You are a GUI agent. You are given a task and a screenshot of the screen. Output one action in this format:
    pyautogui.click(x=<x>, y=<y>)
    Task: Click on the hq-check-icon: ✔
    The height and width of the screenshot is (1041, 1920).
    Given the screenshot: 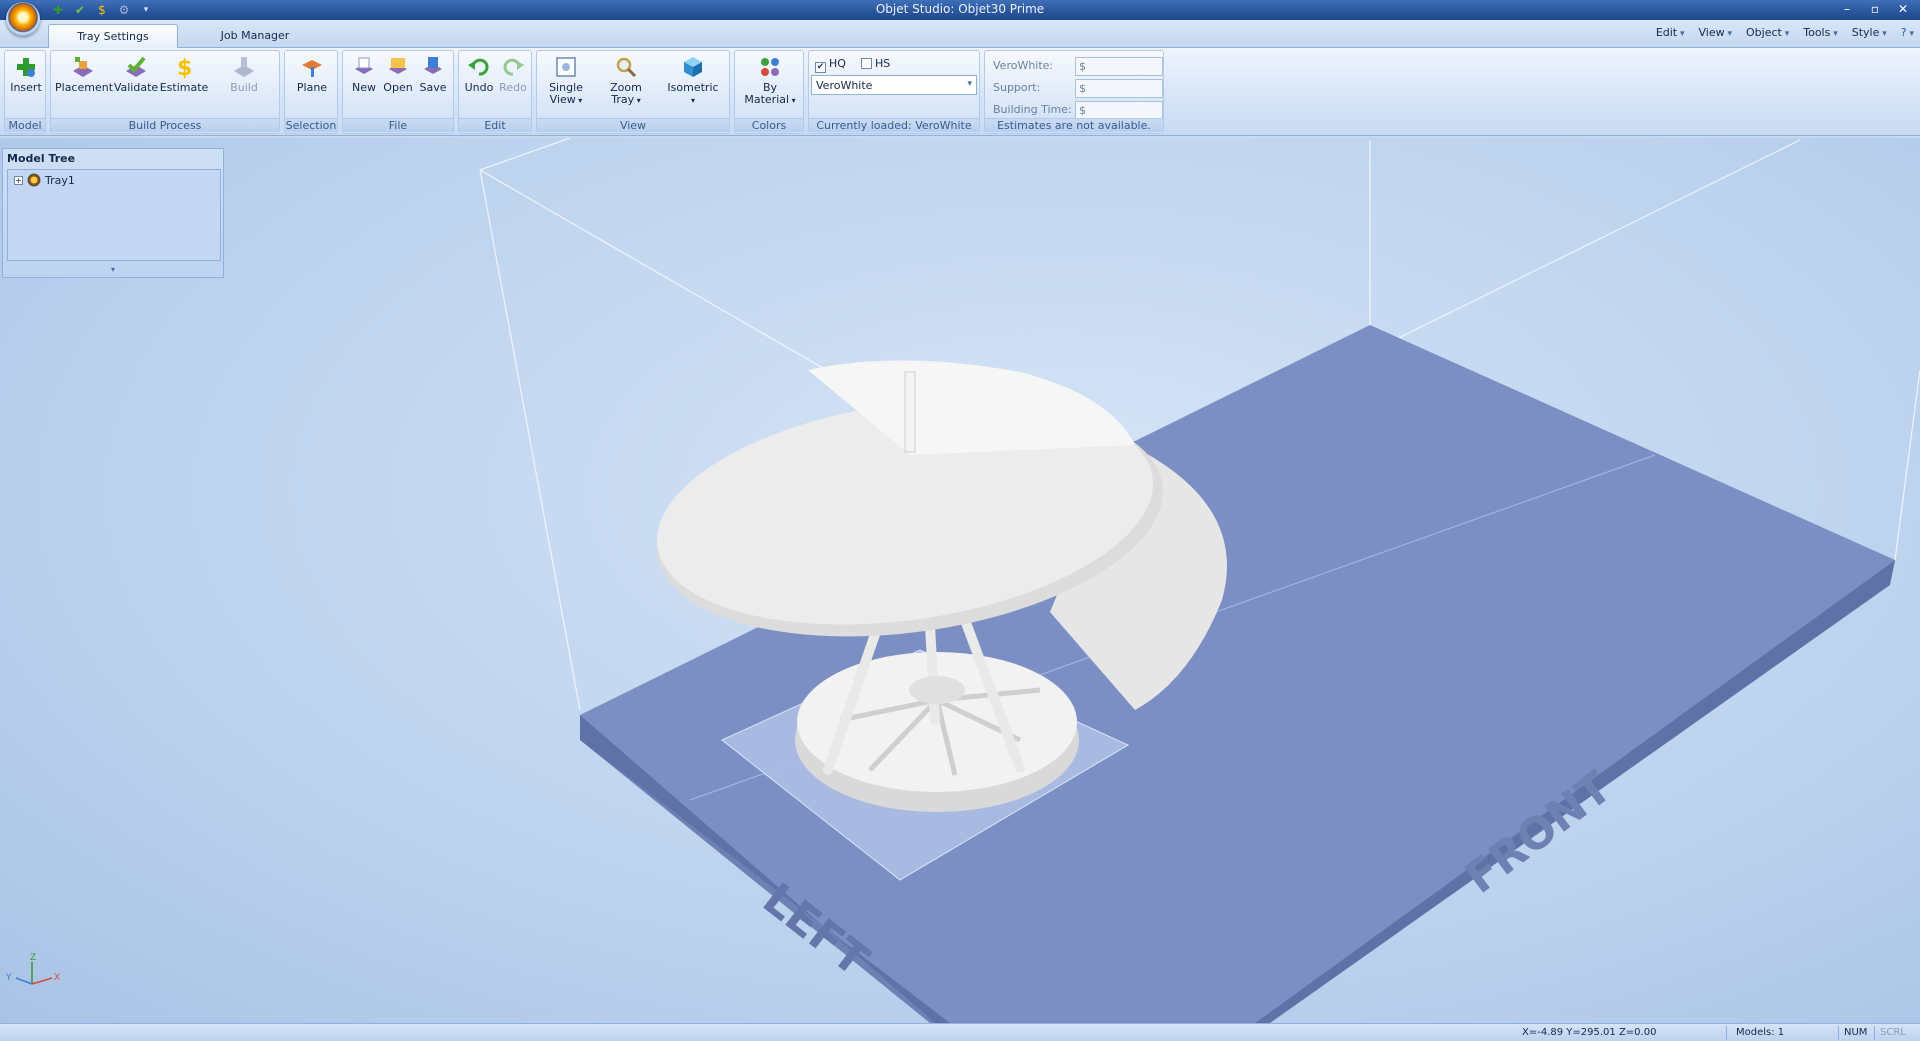 What is the action you would take?
    pyautogui.click(x=820, y=67)
    